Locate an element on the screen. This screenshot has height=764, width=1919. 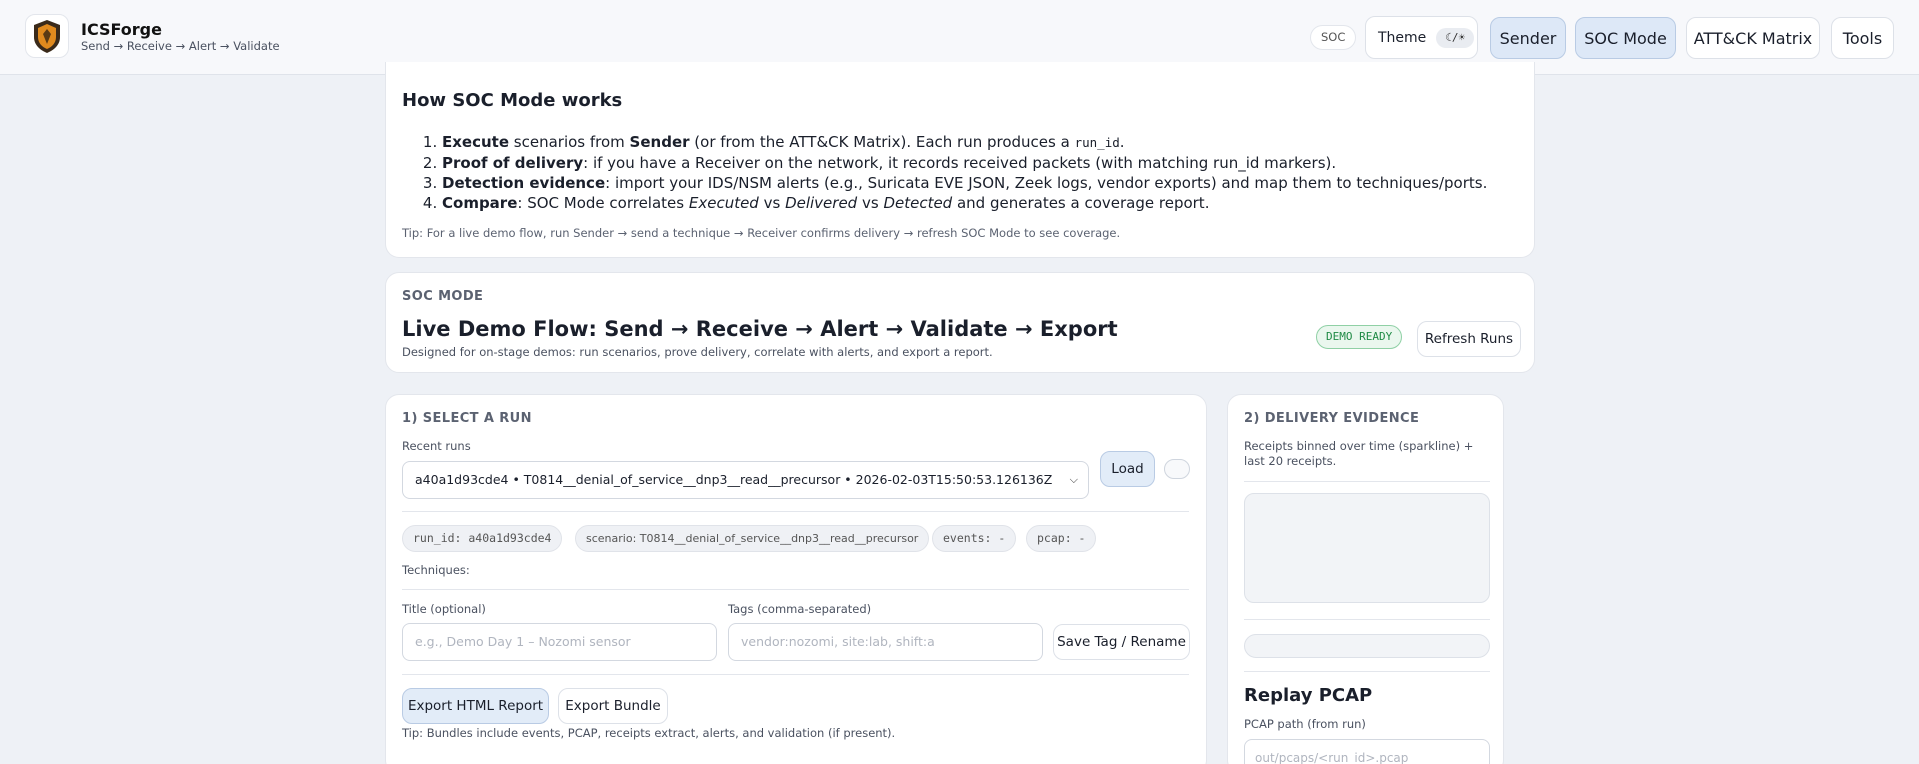
theme-button: Theme ☾/☀ is located at coordinates (1421, 37).